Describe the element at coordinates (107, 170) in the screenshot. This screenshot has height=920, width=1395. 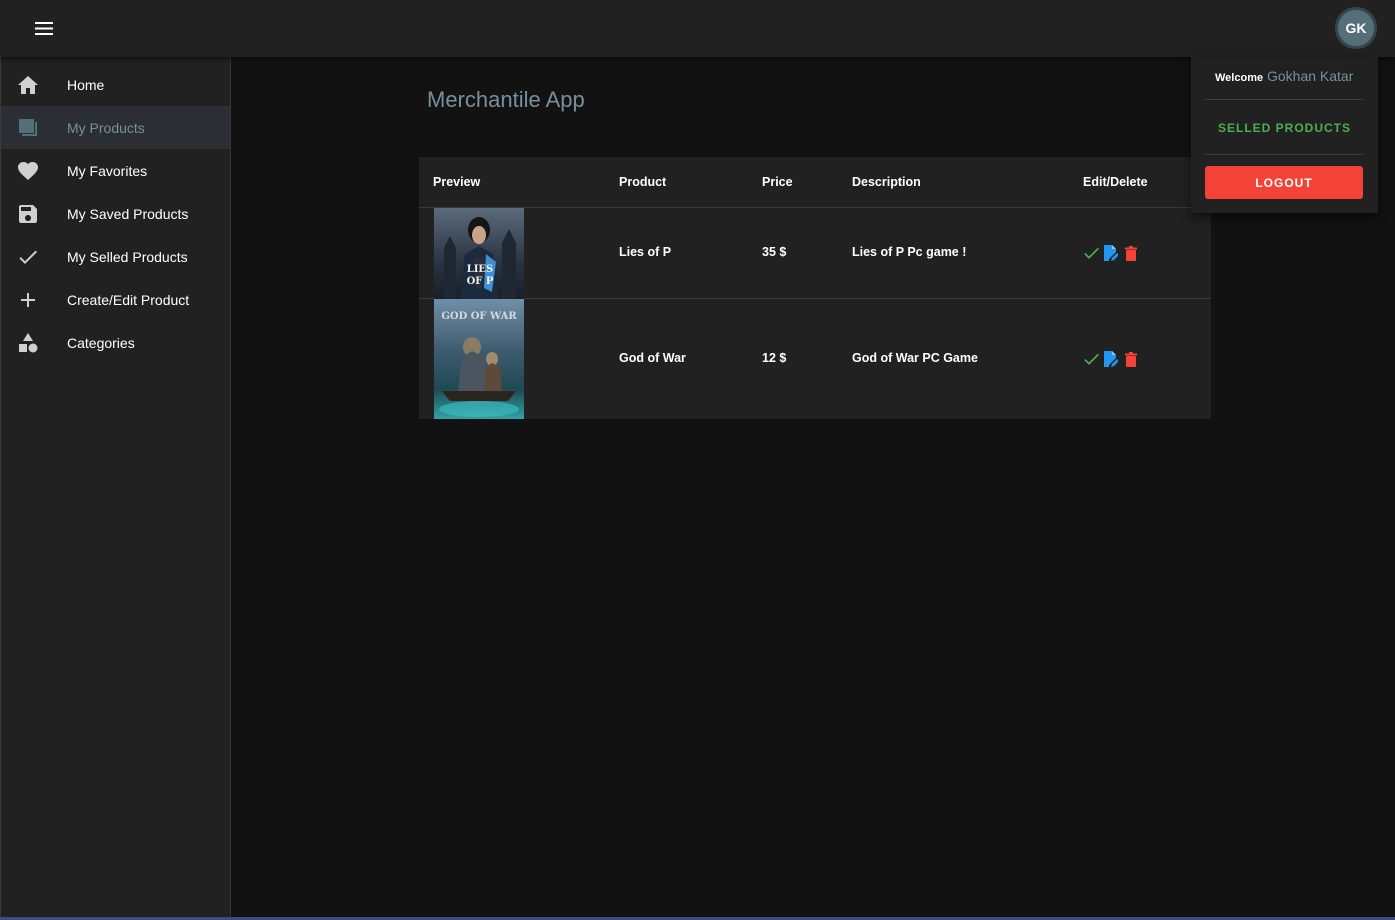
I see `sidebar-item-label: My Favorites` at that location.